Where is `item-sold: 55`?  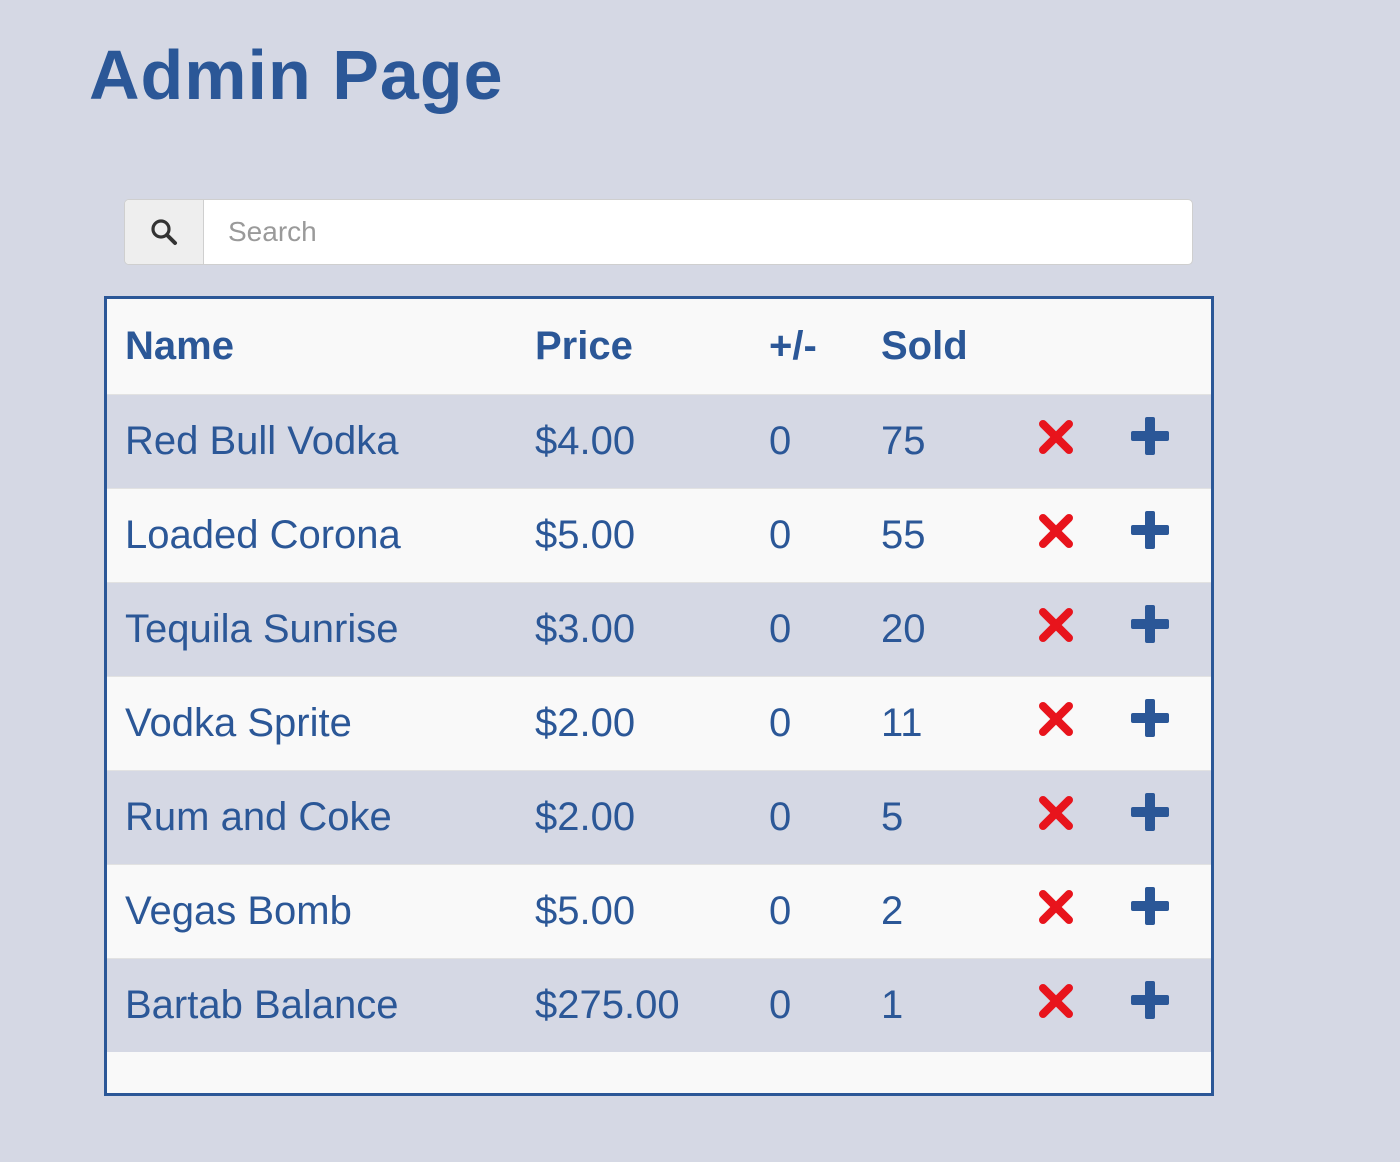 item-sold: 55 is located at coordinates (903, 534).